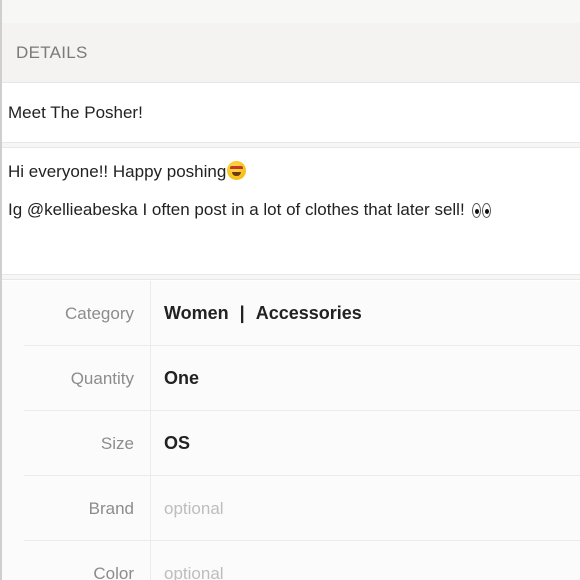 The height and width of the screenshot is (580, 580). Describe the element at coordinates (177, 443) in the screenshot. I see `size-value: OS` at that location.